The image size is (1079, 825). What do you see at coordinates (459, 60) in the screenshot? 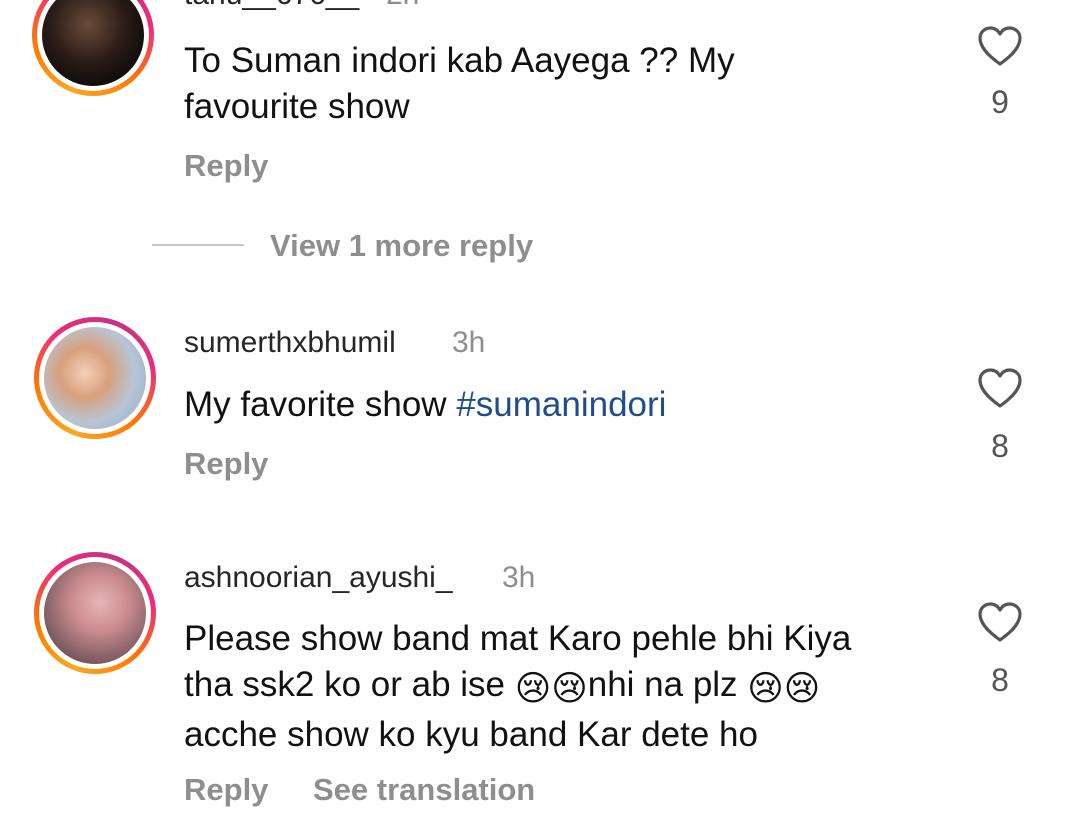
I see `comment-text-line: To Suman indori kab Aayega ?? My` at bounding box center [459, 60].